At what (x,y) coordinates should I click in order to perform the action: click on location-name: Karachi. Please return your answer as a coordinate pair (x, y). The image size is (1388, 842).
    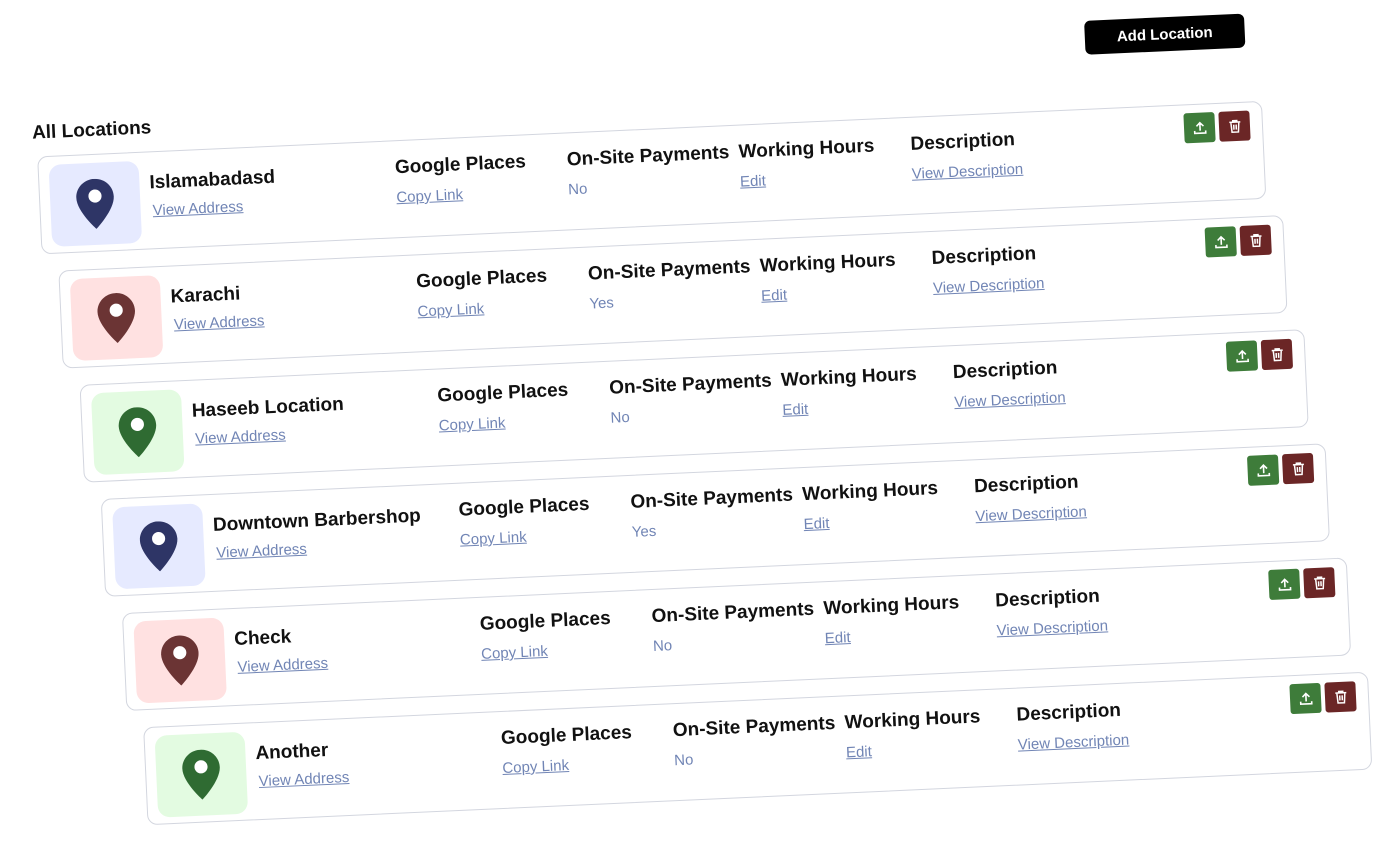
    Looking at the image, I should click on (205, 295).